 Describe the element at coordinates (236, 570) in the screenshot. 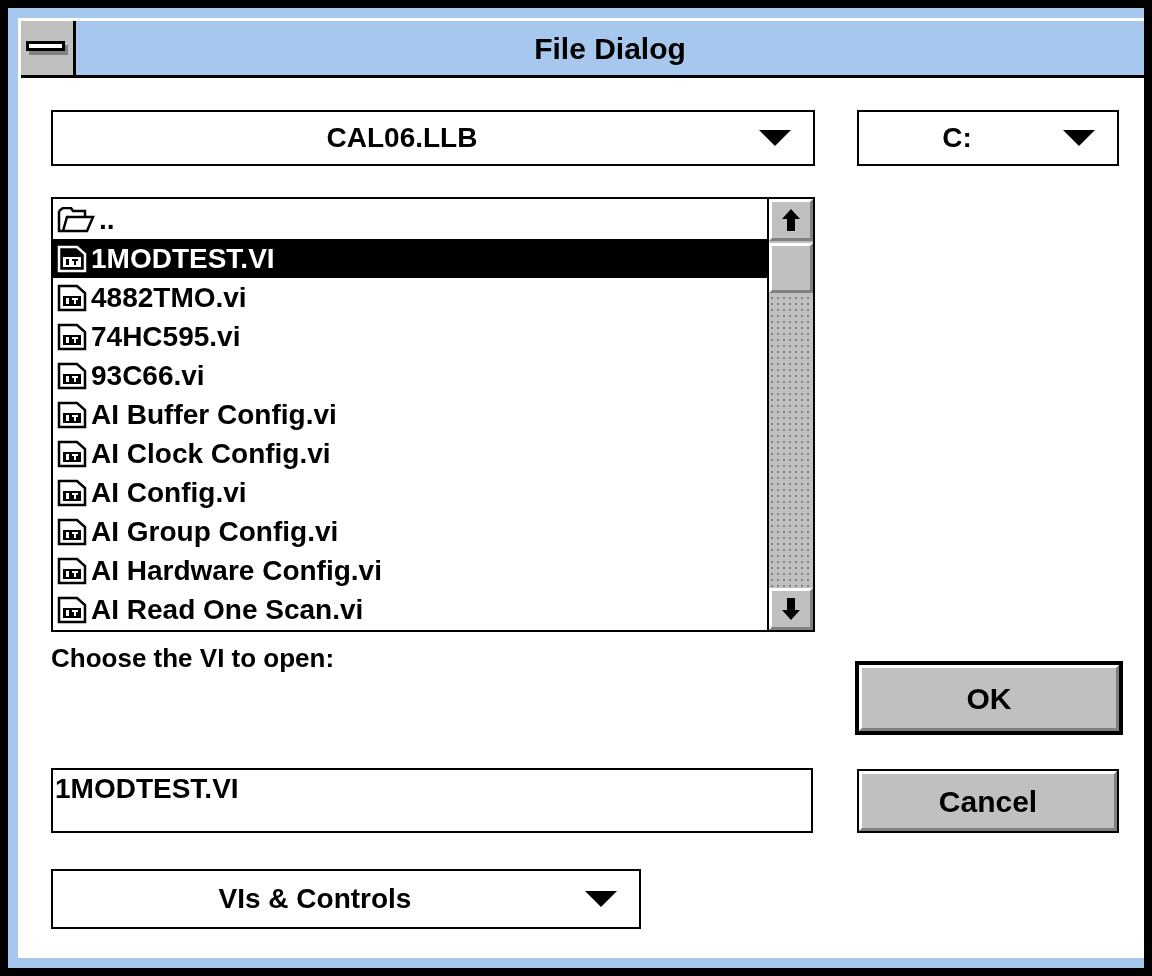

I see `file-name: AI Hardware Config.vi` at that location.